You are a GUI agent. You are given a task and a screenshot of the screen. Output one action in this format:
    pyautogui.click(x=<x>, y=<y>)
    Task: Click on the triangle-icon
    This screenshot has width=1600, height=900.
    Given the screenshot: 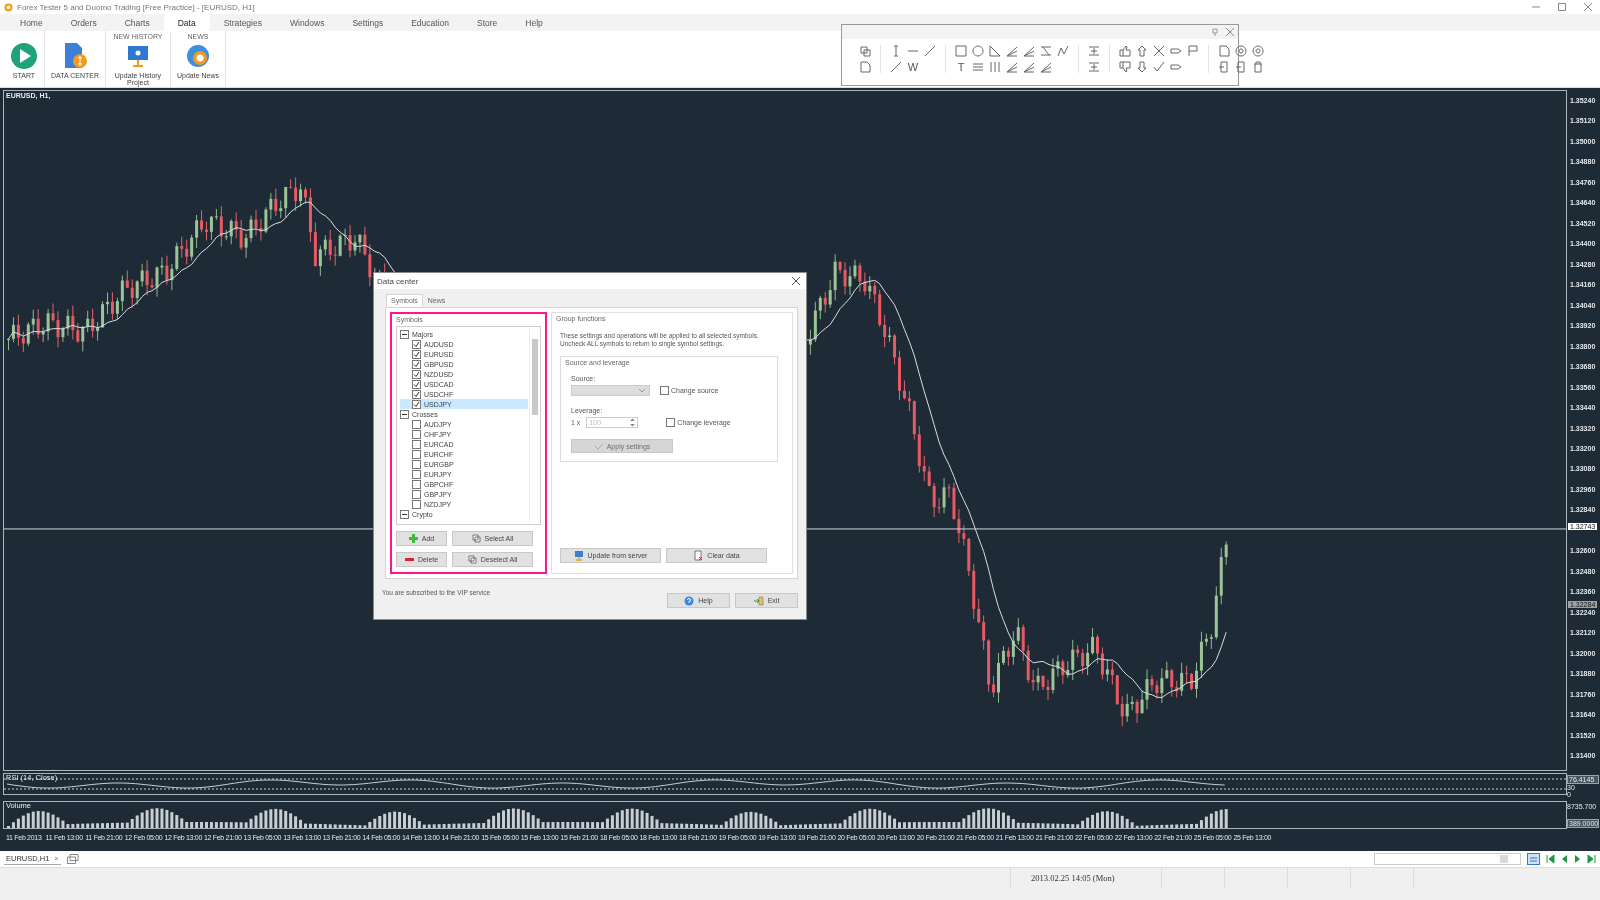 What is the action you would take?
    pyautogui.click(x=995, y=51)
    